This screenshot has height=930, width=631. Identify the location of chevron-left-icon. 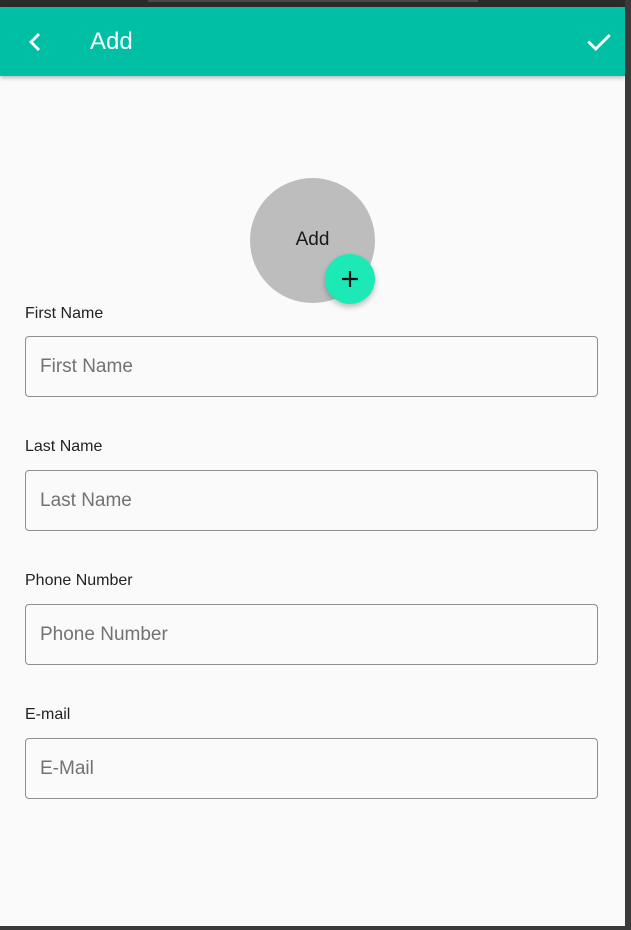
(34, 42).